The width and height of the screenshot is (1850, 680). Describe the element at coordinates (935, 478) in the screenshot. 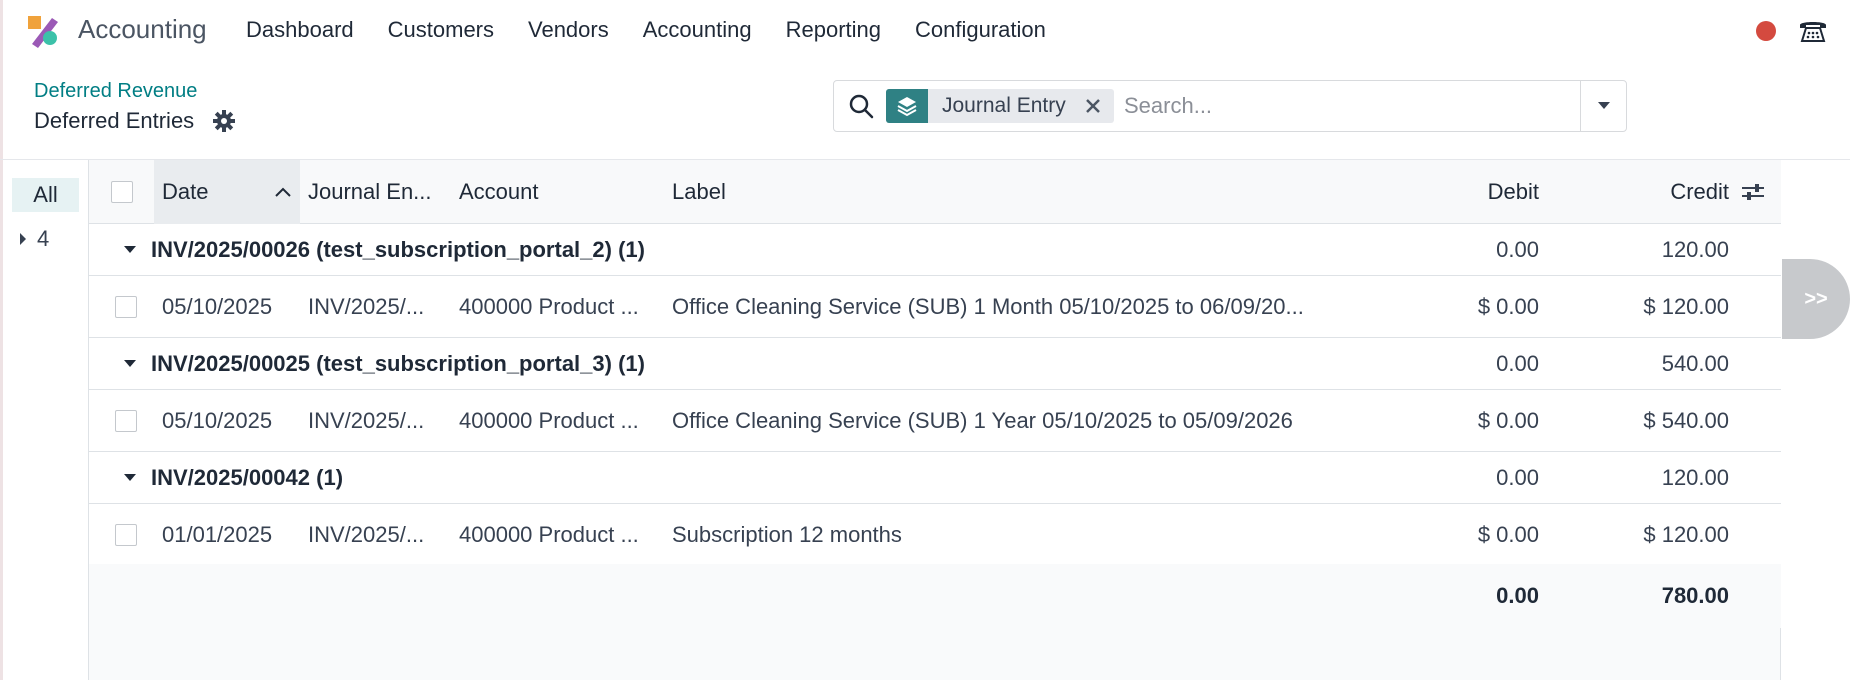

I see `group-row: INV/2025/00042 (1) 0.00 120.00` at that location.